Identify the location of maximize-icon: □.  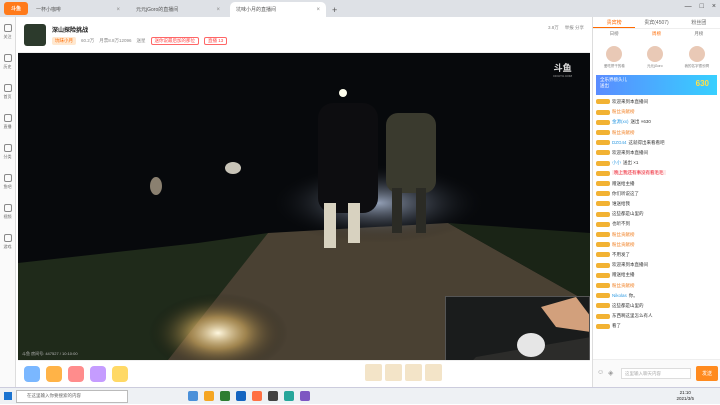
(702, 6).